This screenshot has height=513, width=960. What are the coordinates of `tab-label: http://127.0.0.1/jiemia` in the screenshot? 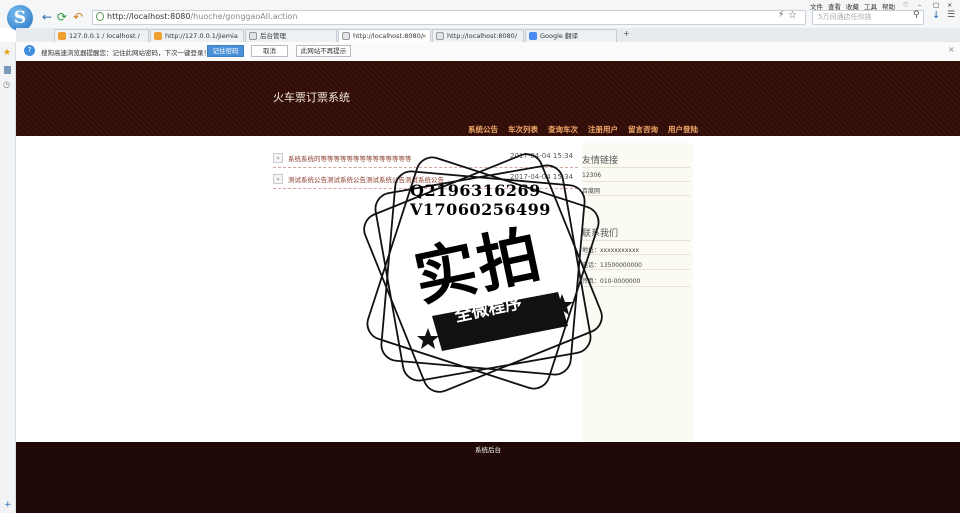 It's located at (201, 36).